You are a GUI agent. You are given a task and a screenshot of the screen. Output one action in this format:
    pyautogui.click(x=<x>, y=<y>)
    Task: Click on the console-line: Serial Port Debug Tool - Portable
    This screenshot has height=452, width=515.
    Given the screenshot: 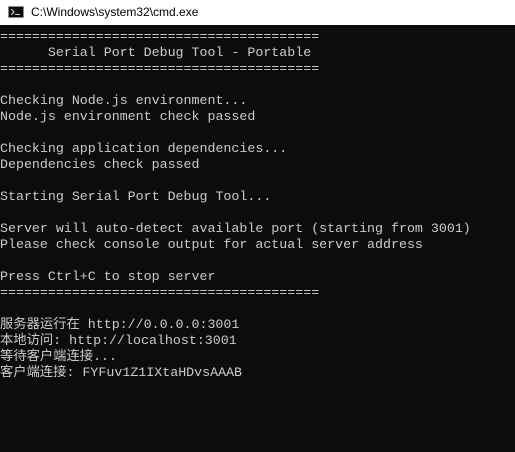 What is the action you would take?
    pyautogui.click(x=156, y=52)
    